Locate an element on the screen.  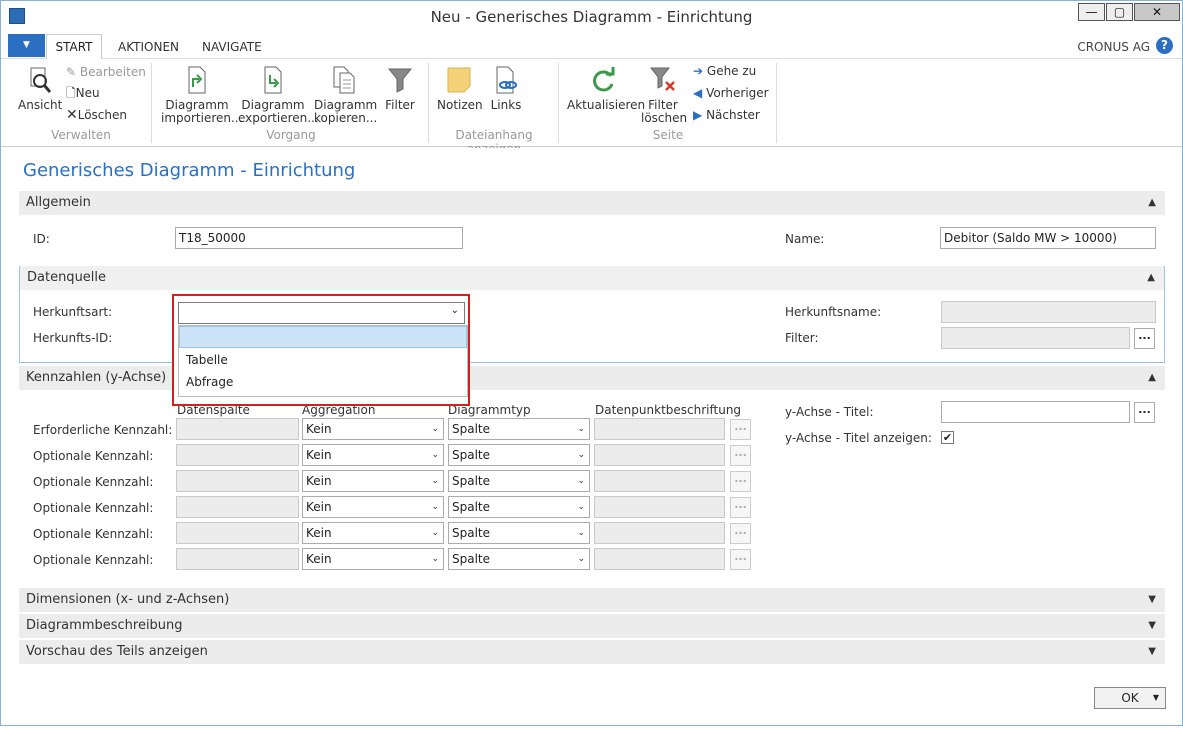
ansicht-button: Ansicht is located at coordinates (40, 88).